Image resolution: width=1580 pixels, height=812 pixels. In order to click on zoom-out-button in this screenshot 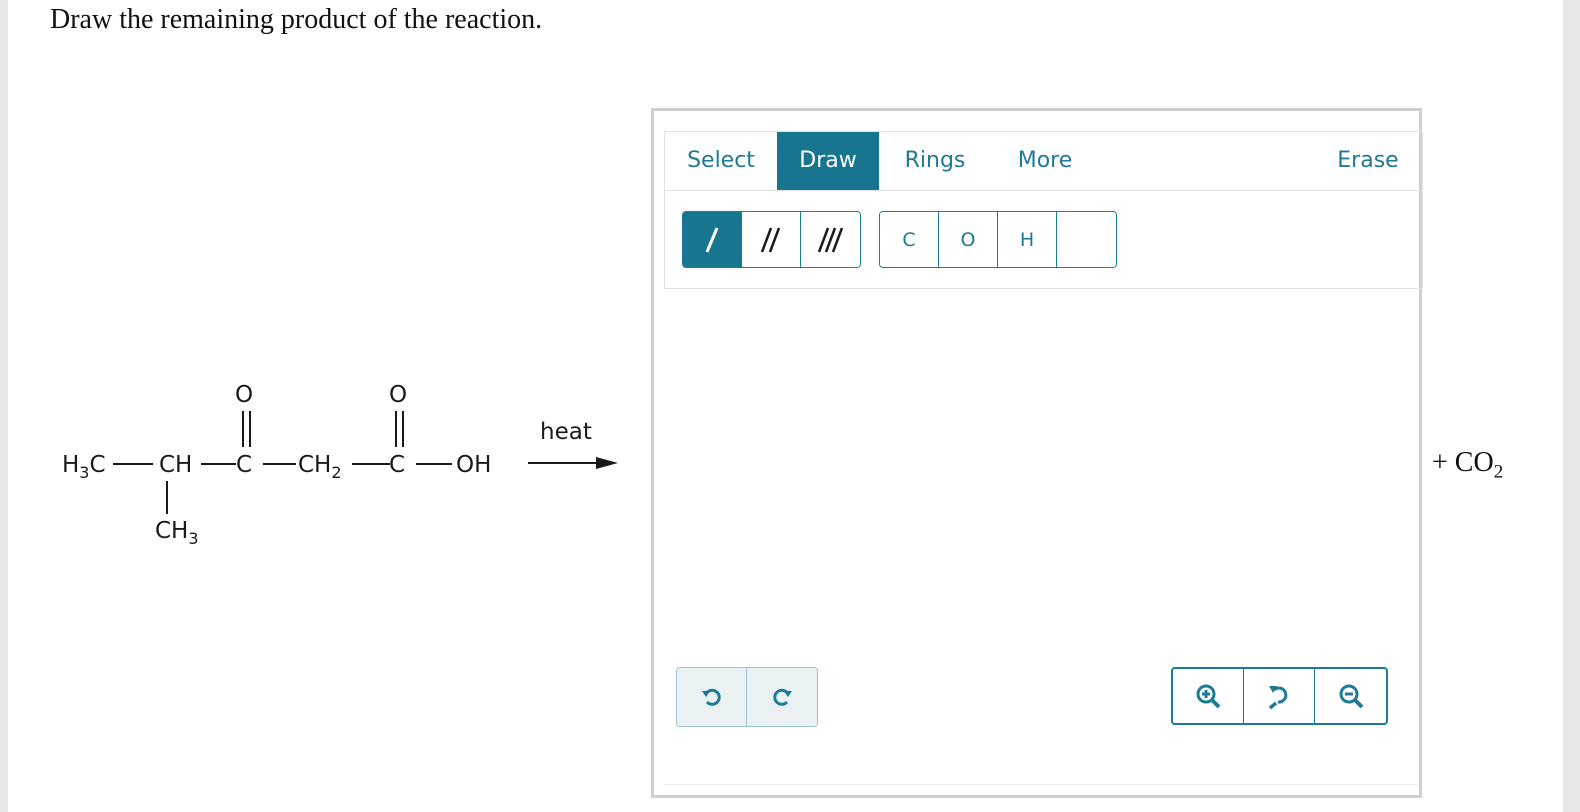, I will do `click(1350, 696)`.